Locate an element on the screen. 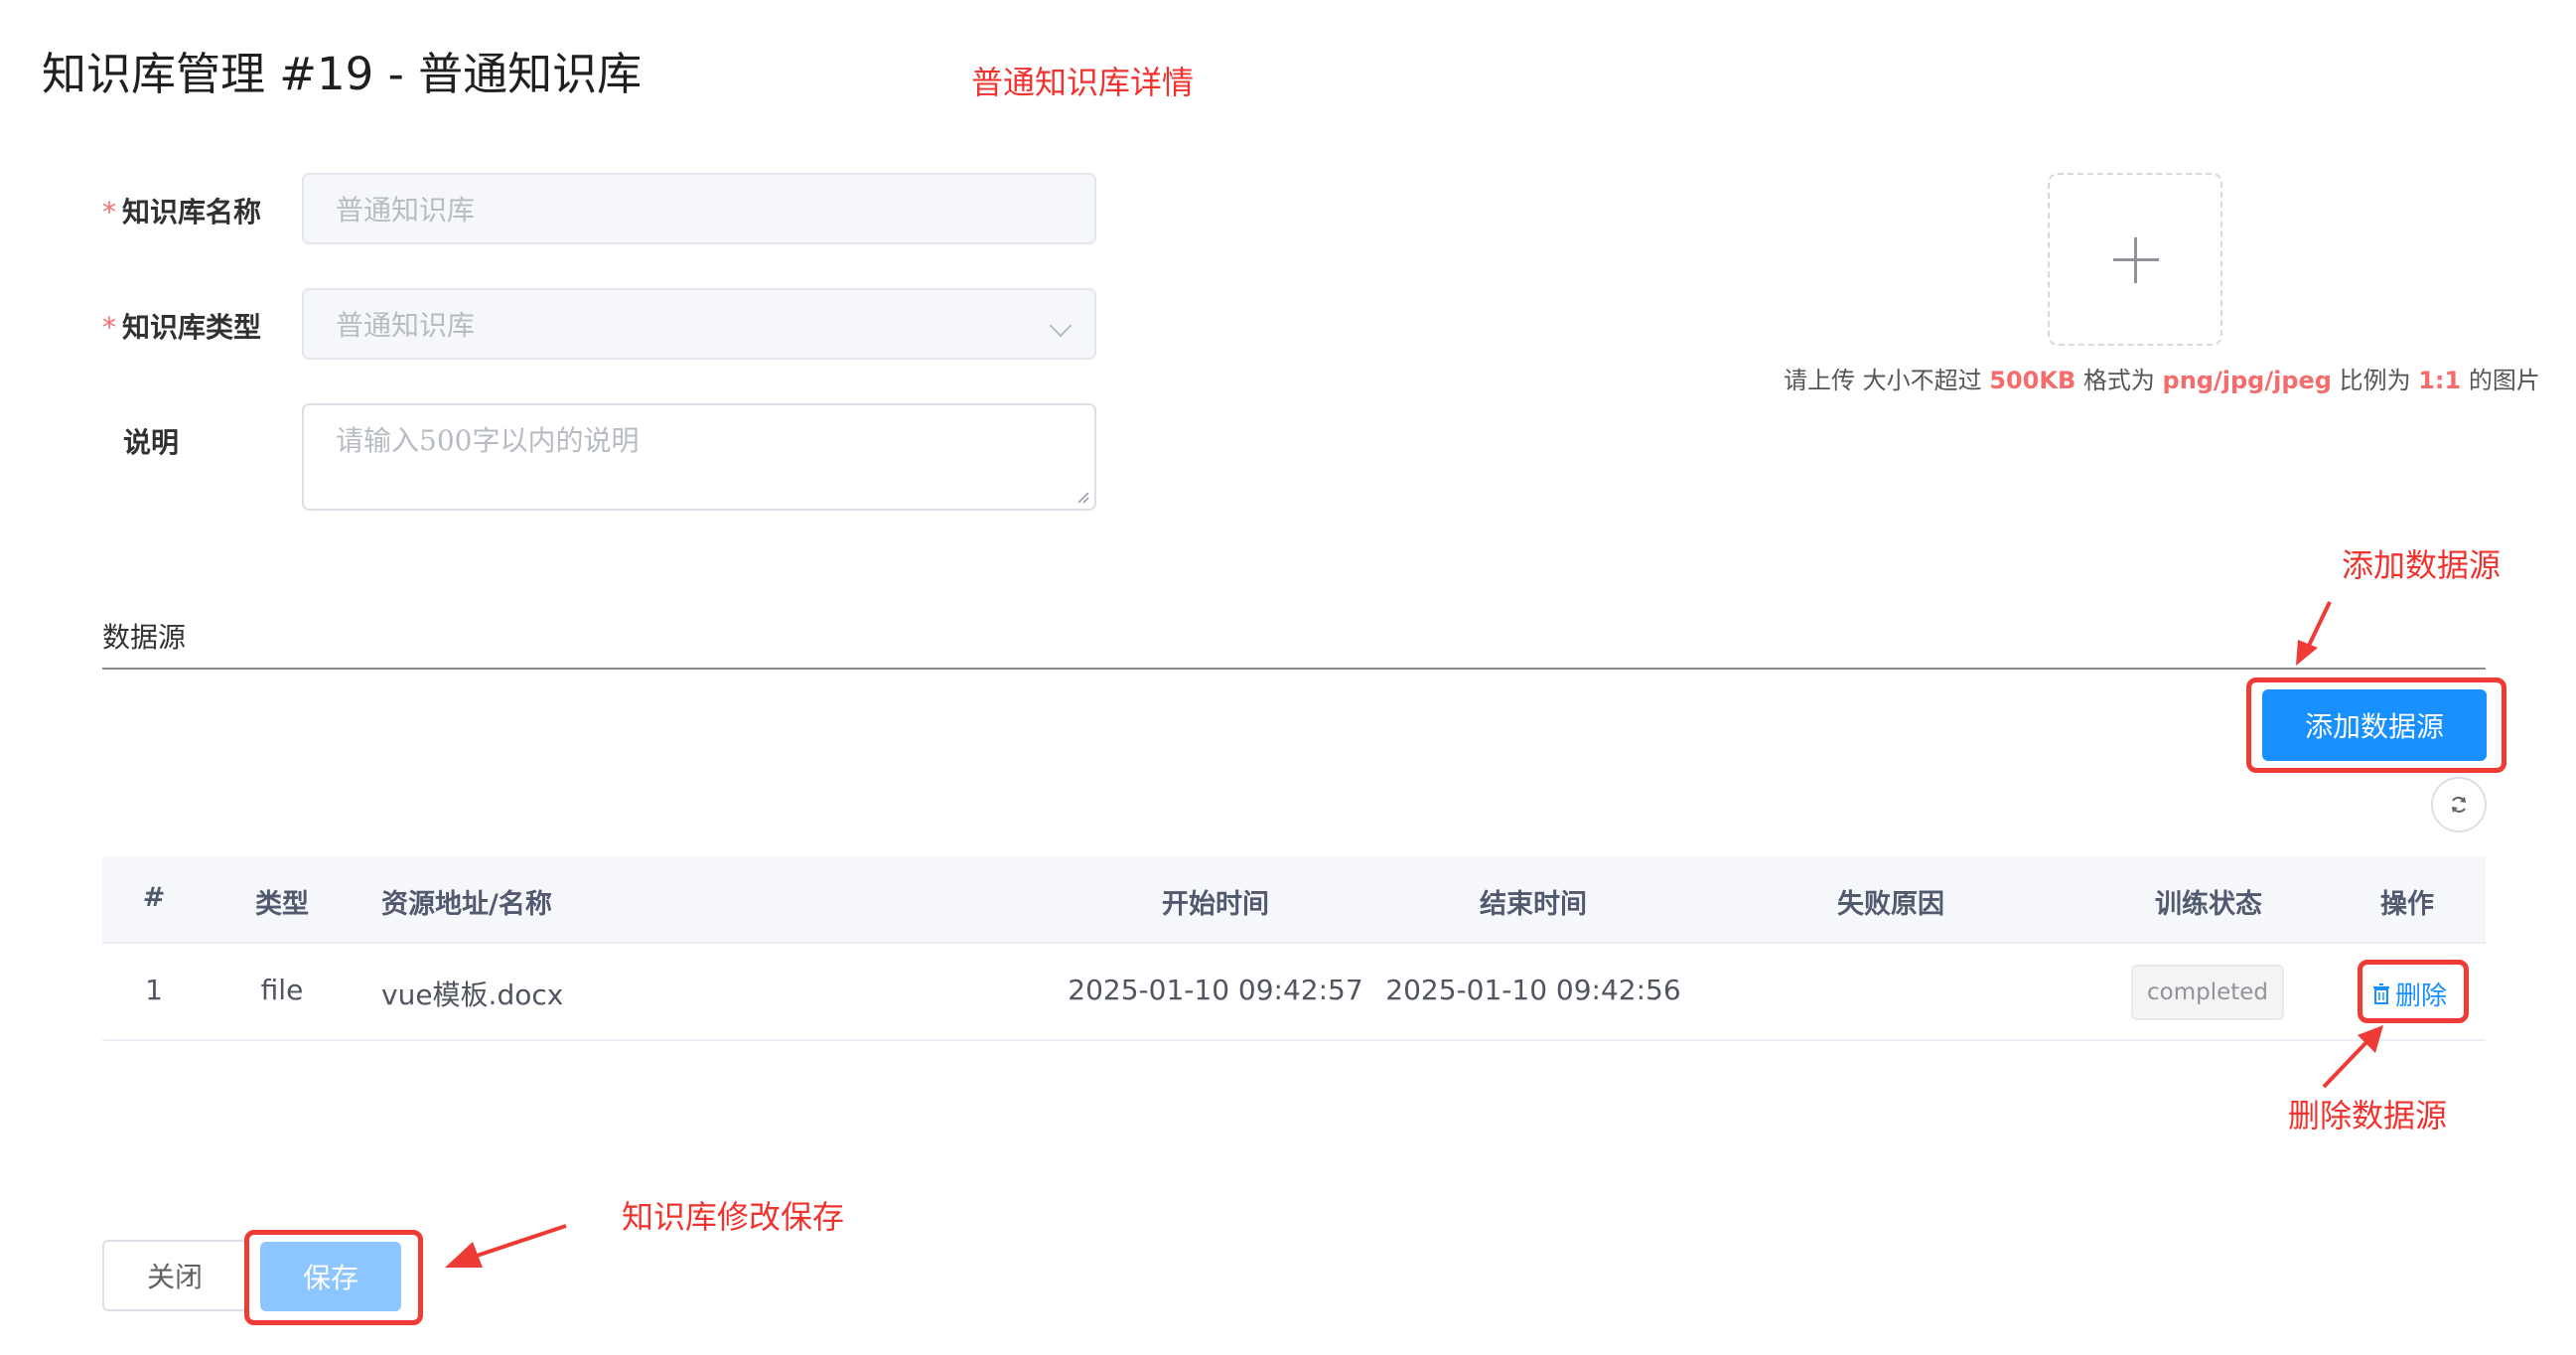 This screenshot has height=1355, width=2576. row-divider is located at coordinates (1294, 1040).